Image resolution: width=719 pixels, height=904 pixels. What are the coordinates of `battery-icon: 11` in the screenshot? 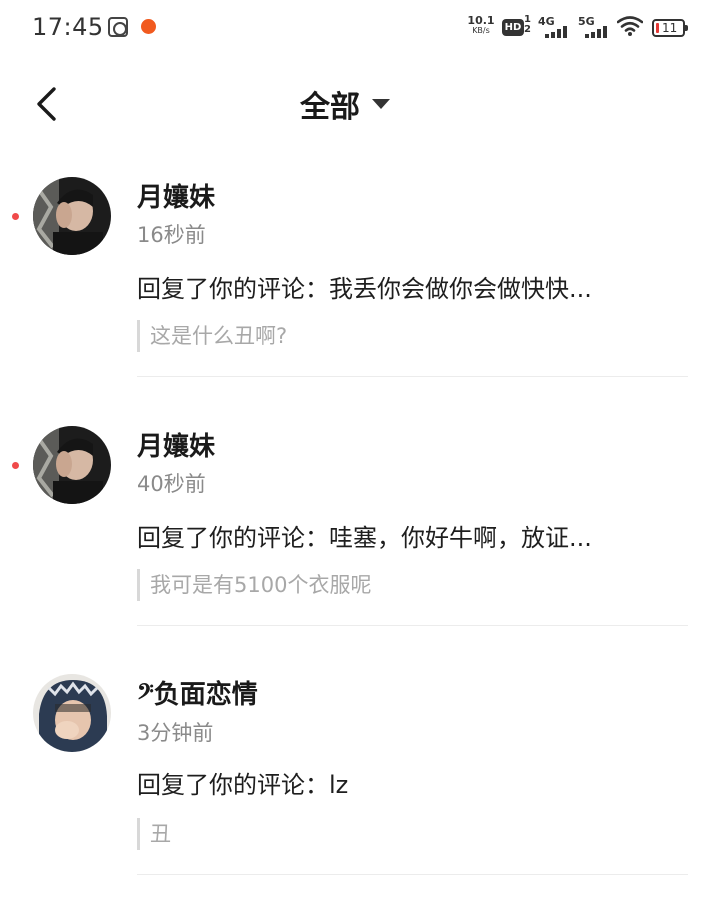 It's located at (670, 28).